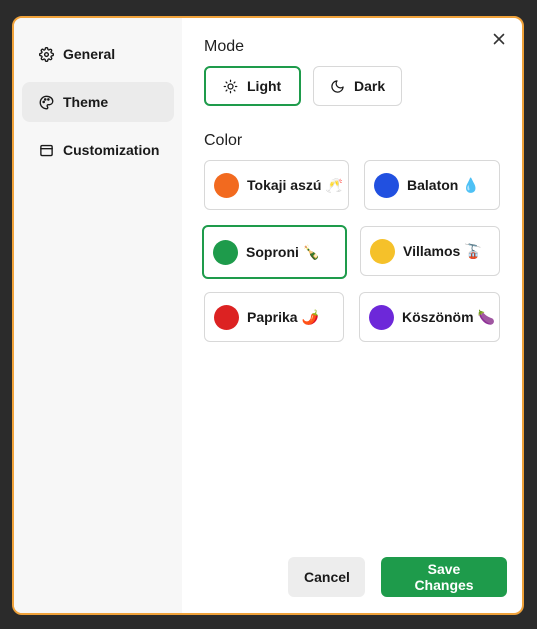 The width and height of the screenshot is (537, 629). I want to click on sidebar-item-general: General, so click(98, 54).